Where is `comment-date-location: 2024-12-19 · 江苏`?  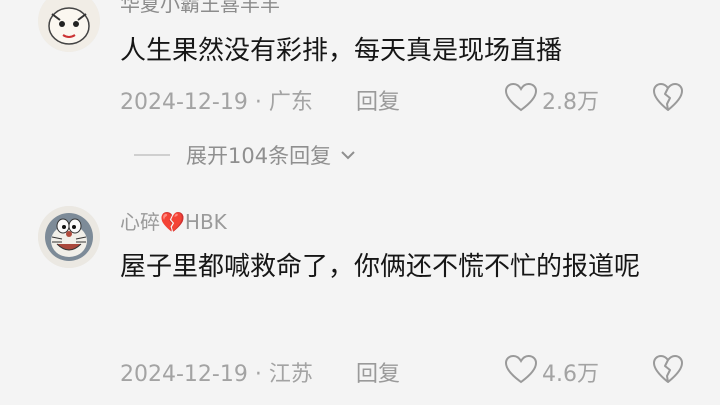
comment-date-location: 2024-12-19 · 江苏 is located at coordinates (216, 374).